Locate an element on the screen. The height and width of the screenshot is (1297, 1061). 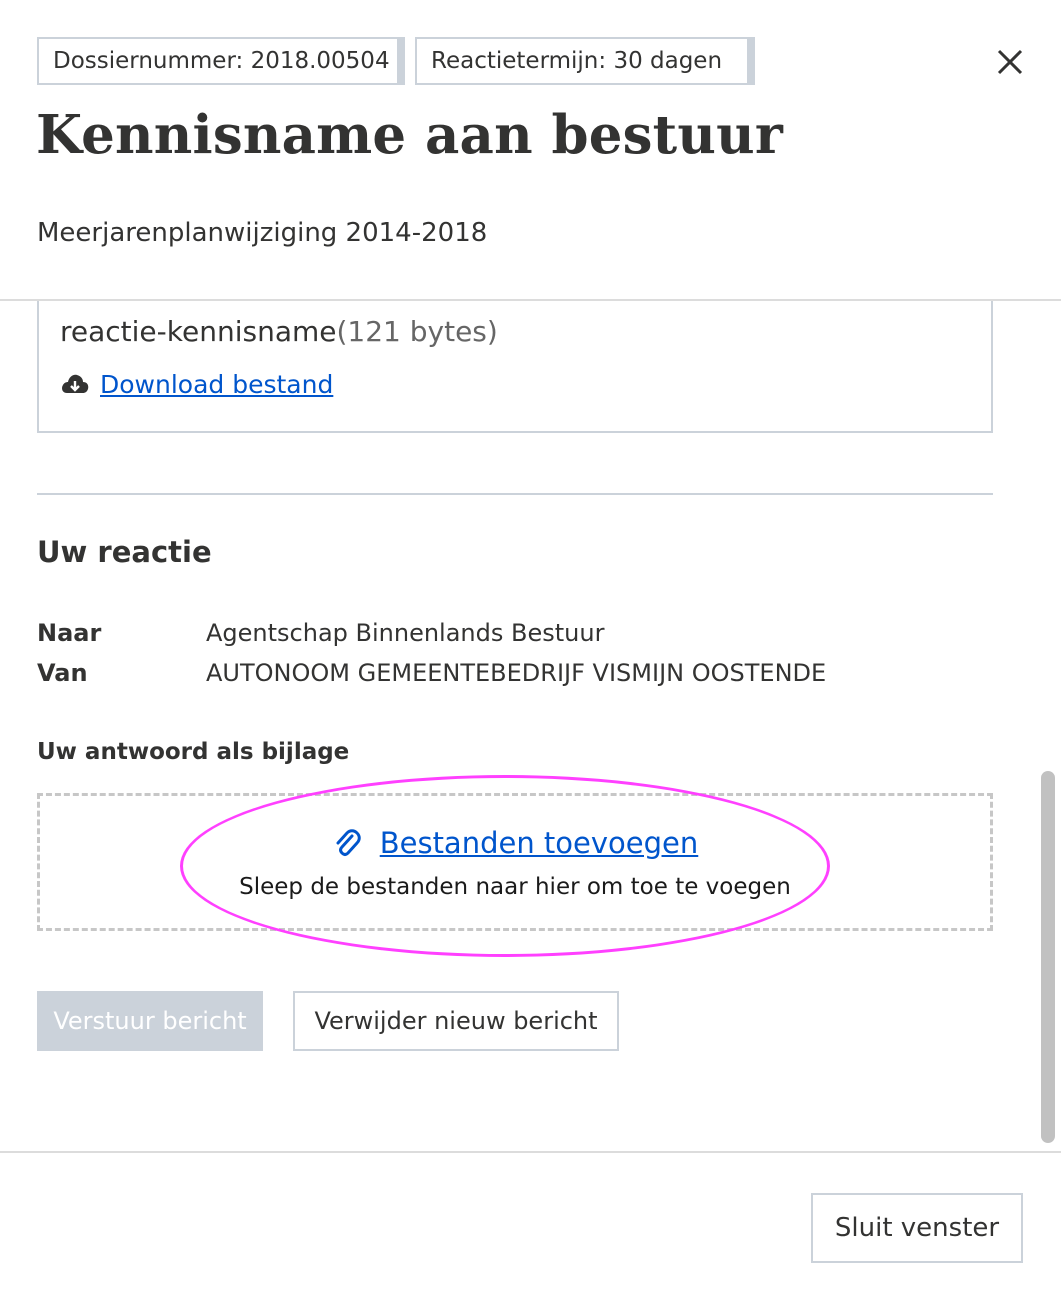
download-row: Download bestand is located at coordinates (196, 384).